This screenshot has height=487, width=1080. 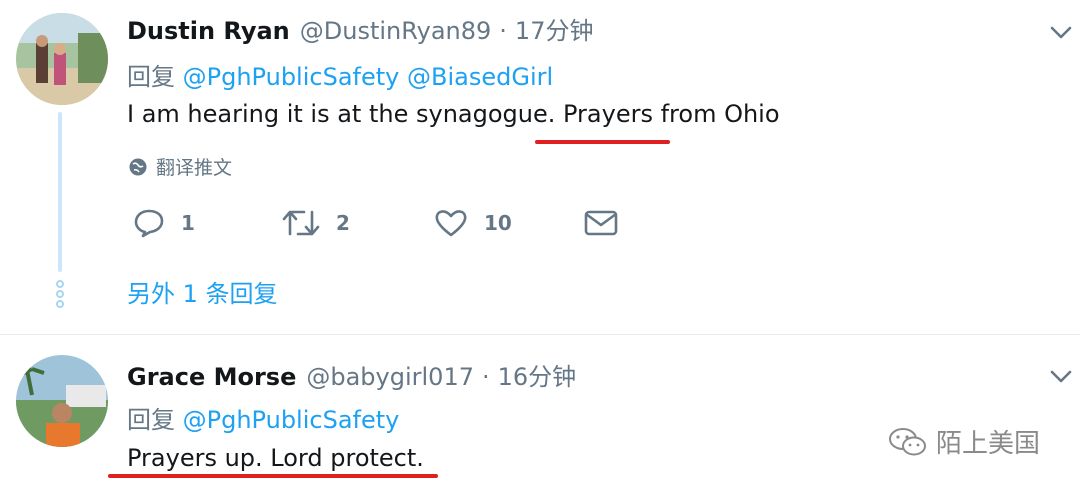 I want to click on retweet-button: 2, so click(x=316, y=223).